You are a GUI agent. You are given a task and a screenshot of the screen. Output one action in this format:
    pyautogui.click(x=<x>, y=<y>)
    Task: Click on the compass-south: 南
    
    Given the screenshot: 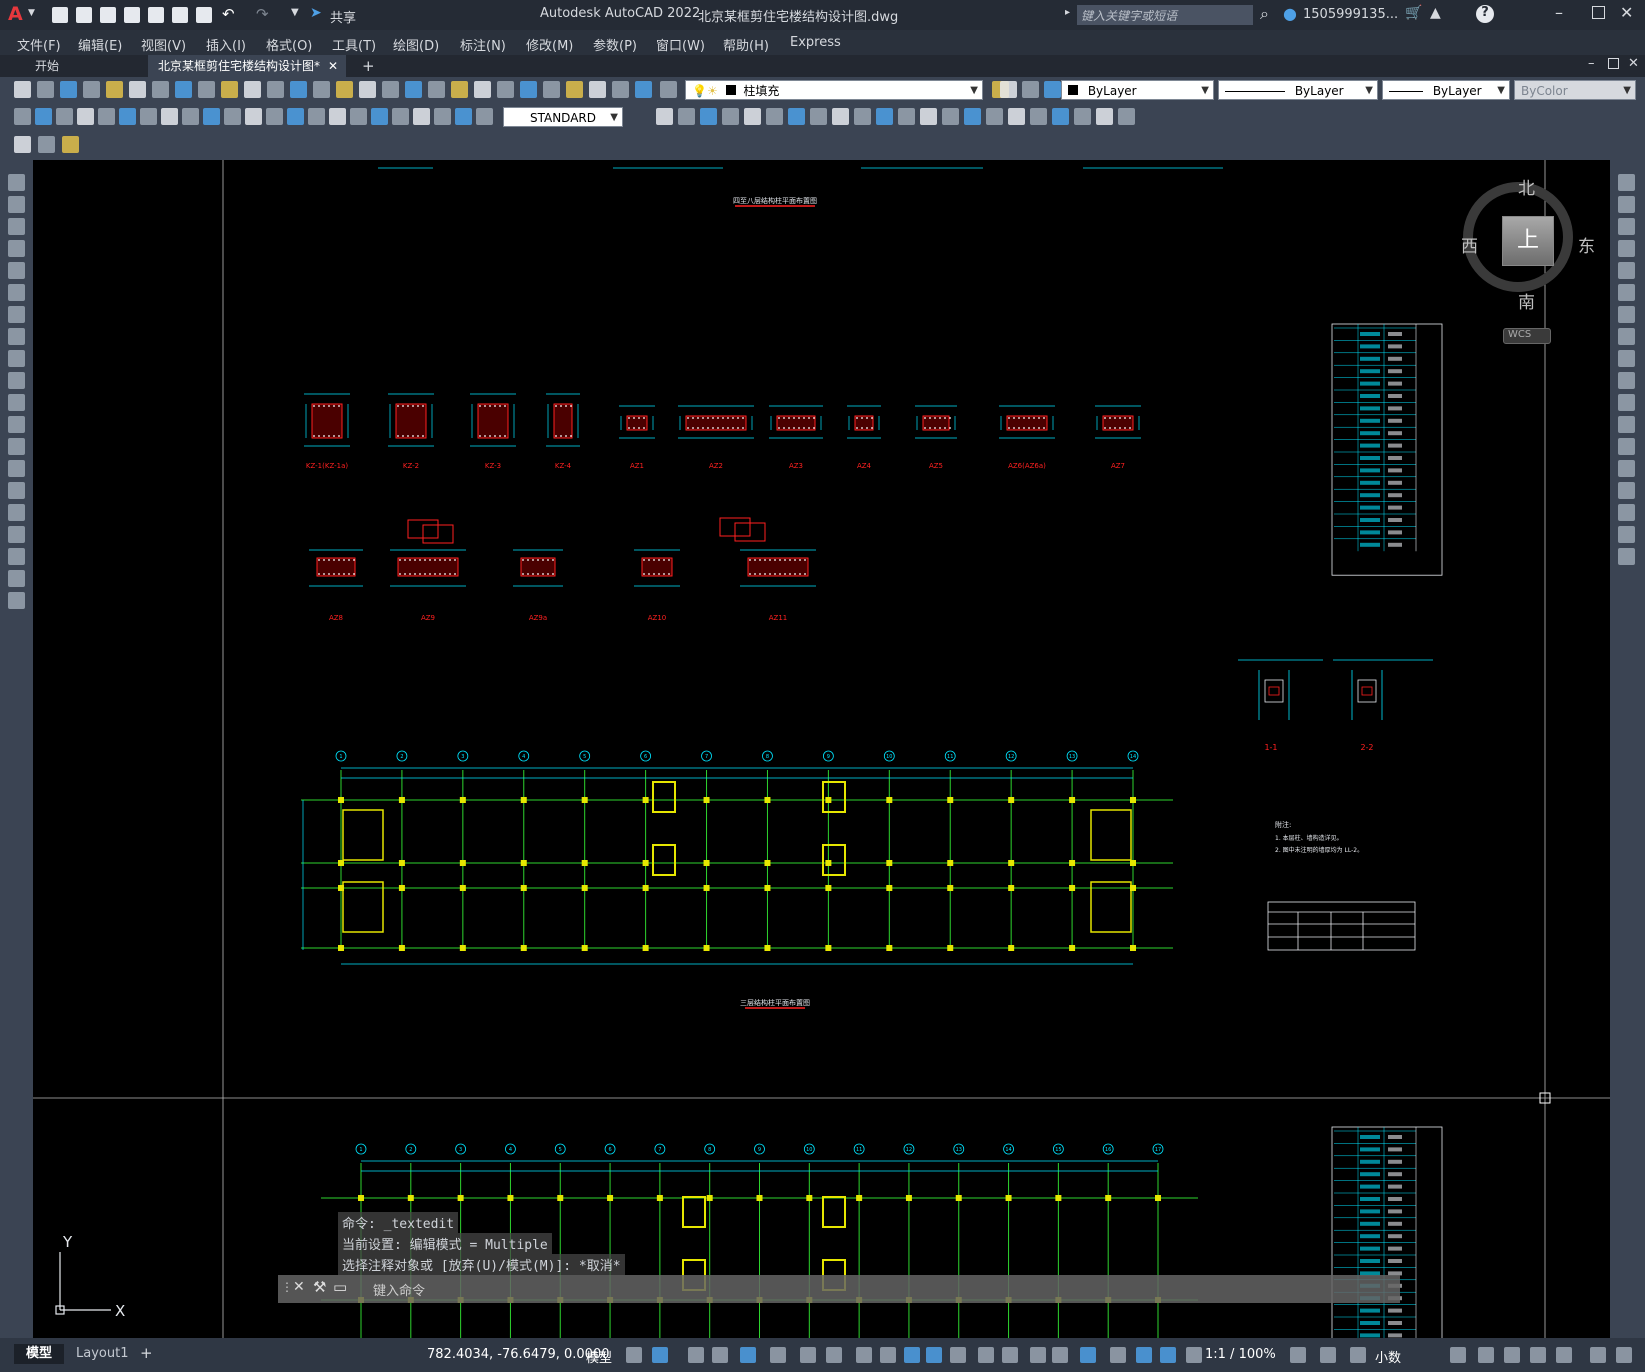 What is the action you would take?
    pyautogui.click(x=1526, y=300)
    